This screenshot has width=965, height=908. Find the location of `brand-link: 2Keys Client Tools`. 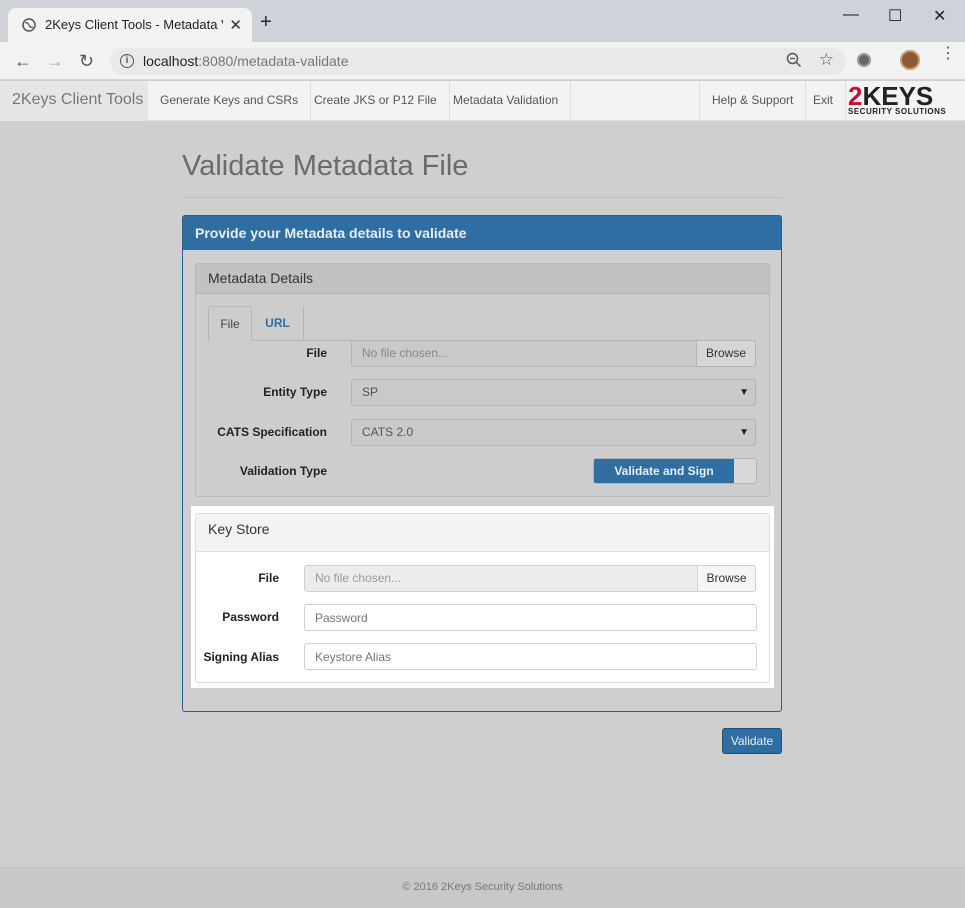

brand-link: 2Keys Client Tools is located at coordinates (74, 101).